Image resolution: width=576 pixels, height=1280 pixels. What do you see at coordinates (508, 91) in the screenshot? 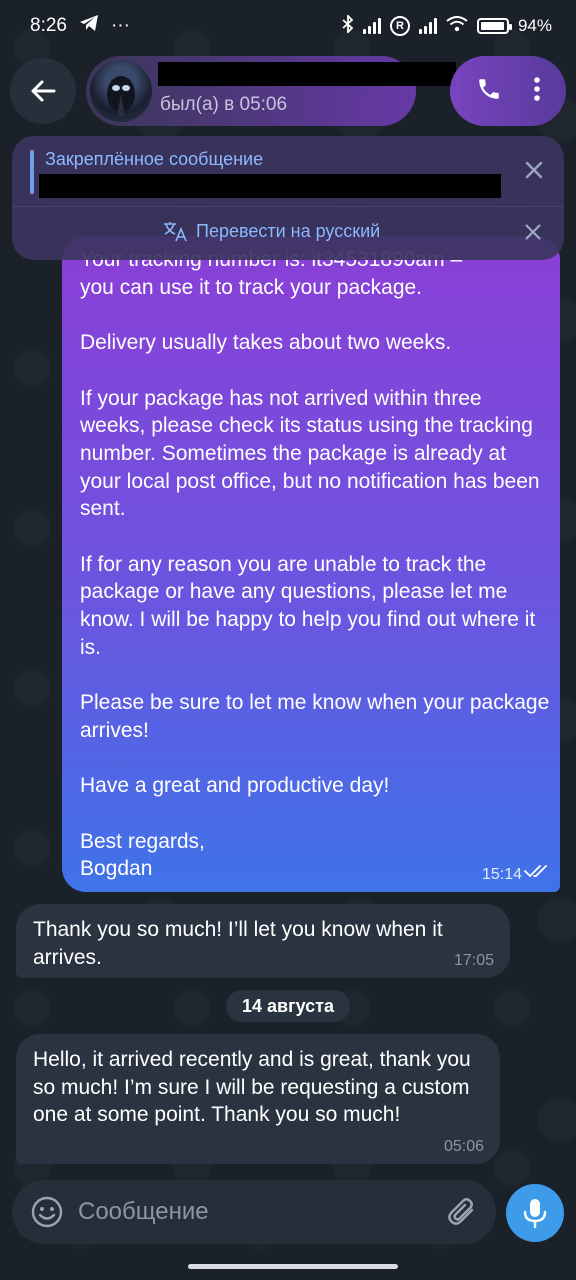
I see `header-actions` at bounding box center [508, 91].